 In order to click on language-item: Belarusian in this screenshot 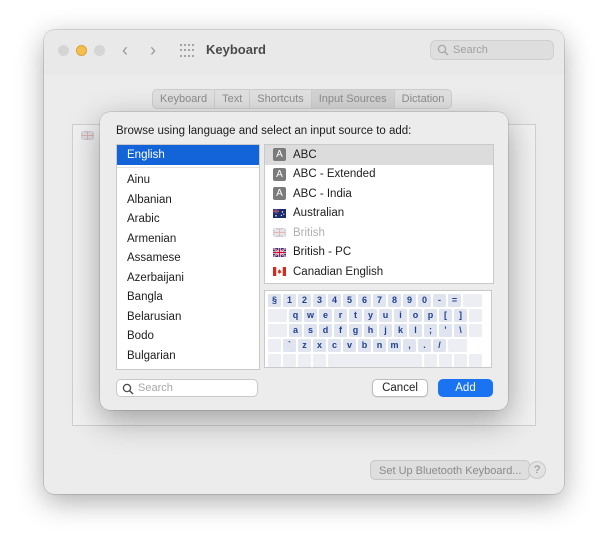, I will do `click(188, 318)`.